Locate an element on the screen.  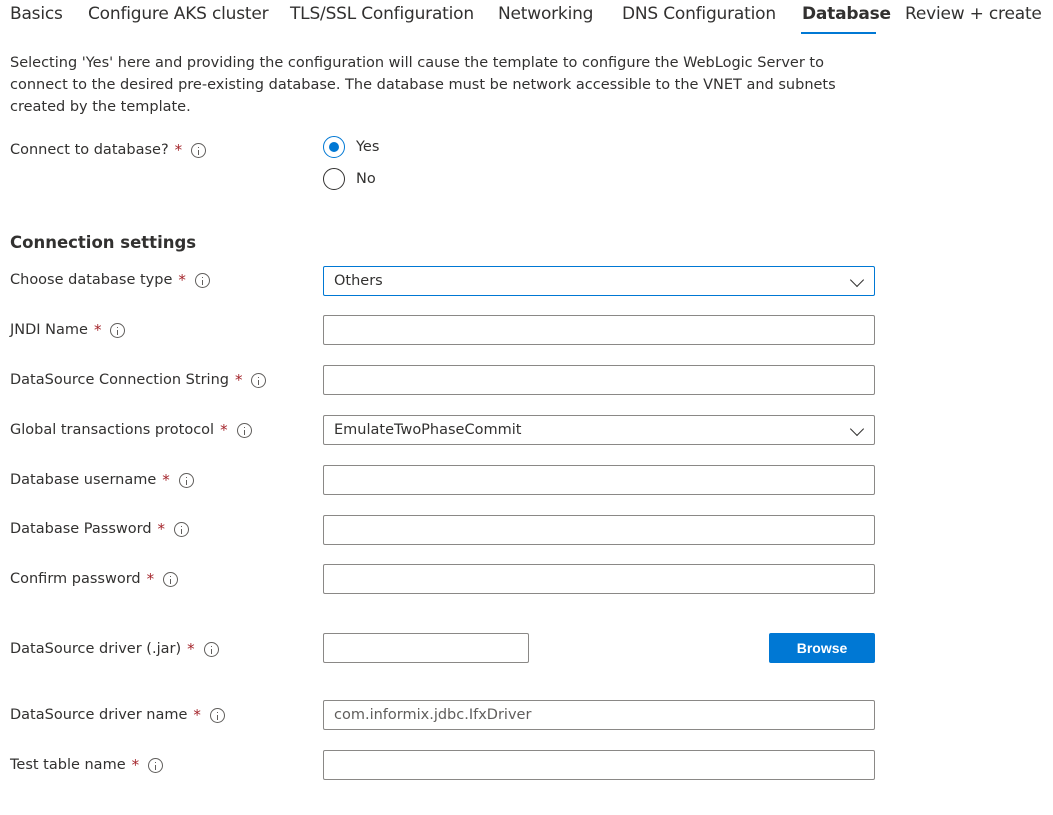
password-input is located at coordinates (599, 530).